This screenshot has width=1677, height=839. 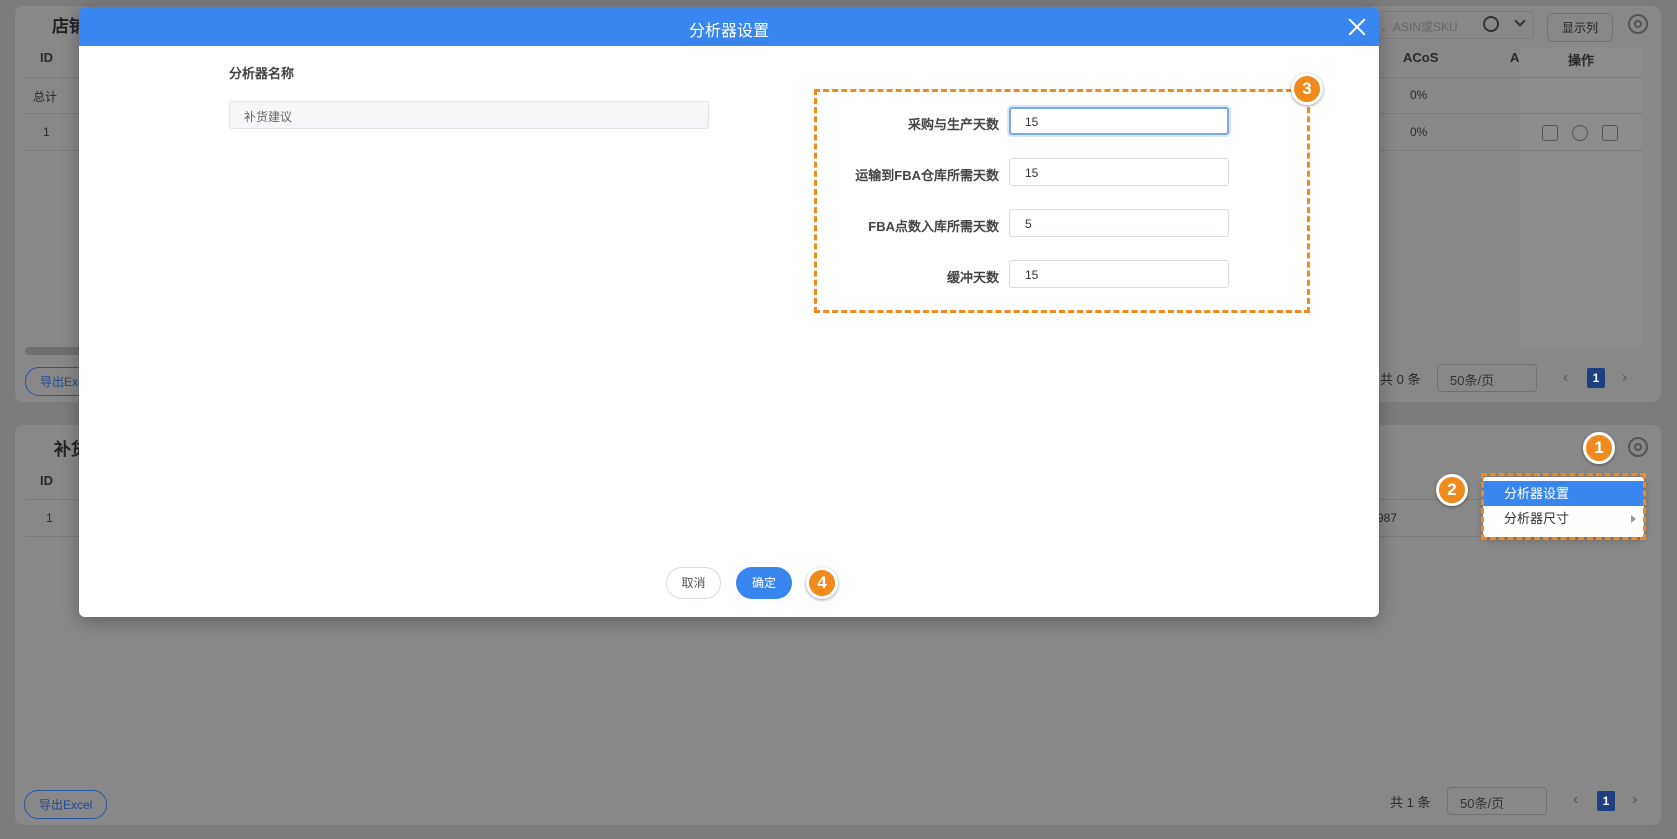 What do you see at coordinates (49, 518) in the screenshot?
I see `row-1-id-bottom: 1` at bounding box center [49, 518].